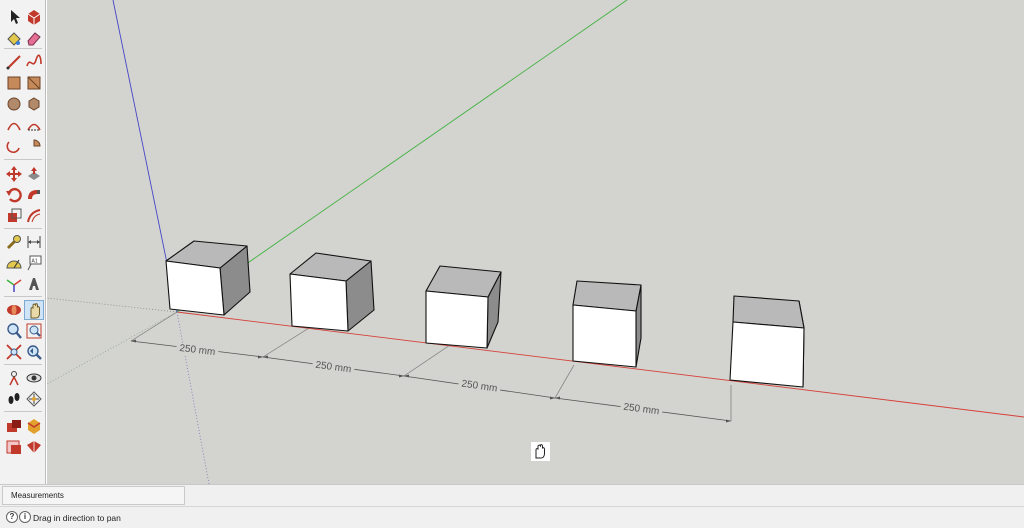  I want to click on orbit-tool-icon, so click(14, 310).